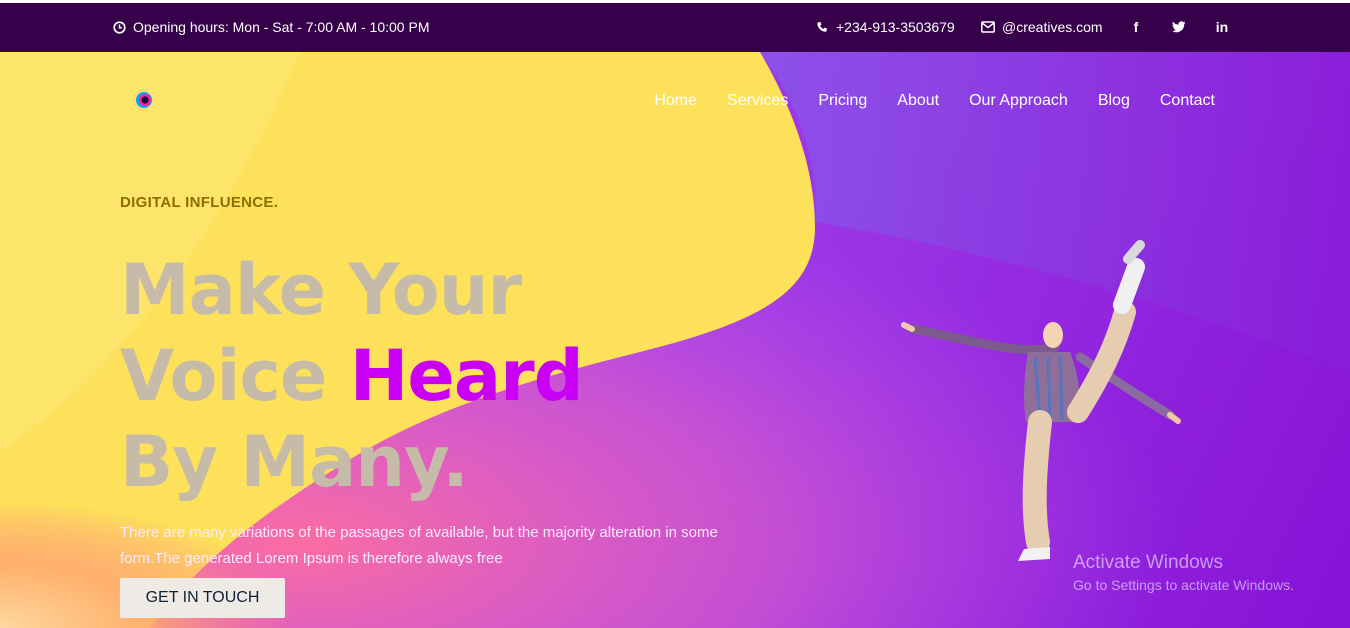 The image size is (1350, 628). I want to click on phone-contact: +234-913-3503679, so click(885, 27).